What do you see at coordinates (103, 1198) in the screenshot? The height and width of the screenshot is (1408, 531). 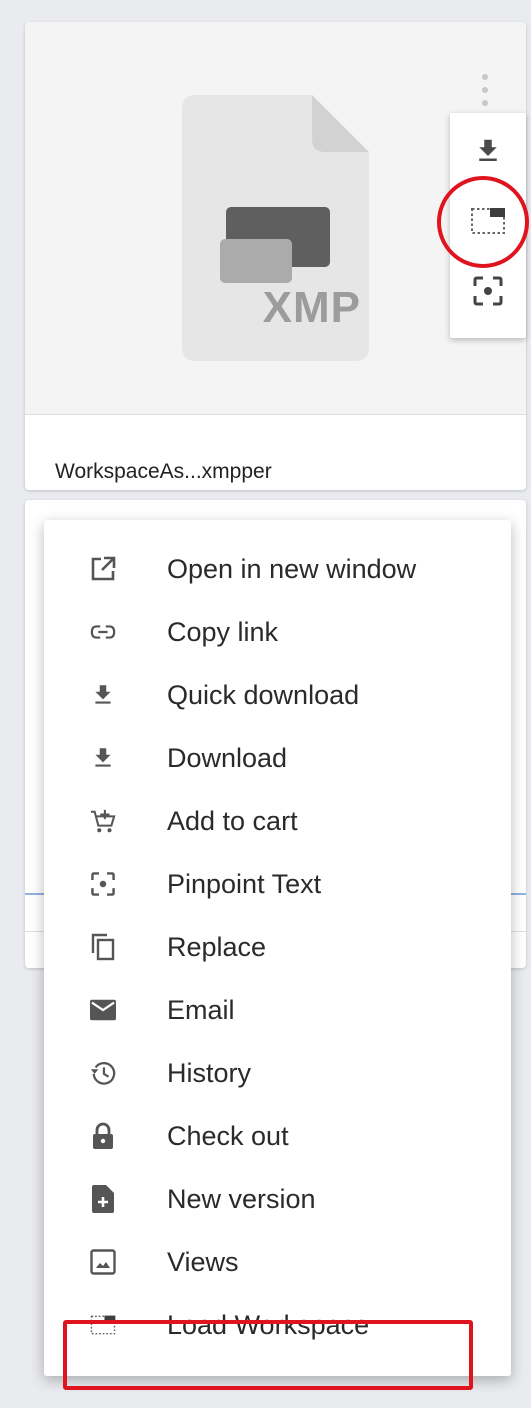 I see `new-version-icon` at bounding box center [103, 1198].